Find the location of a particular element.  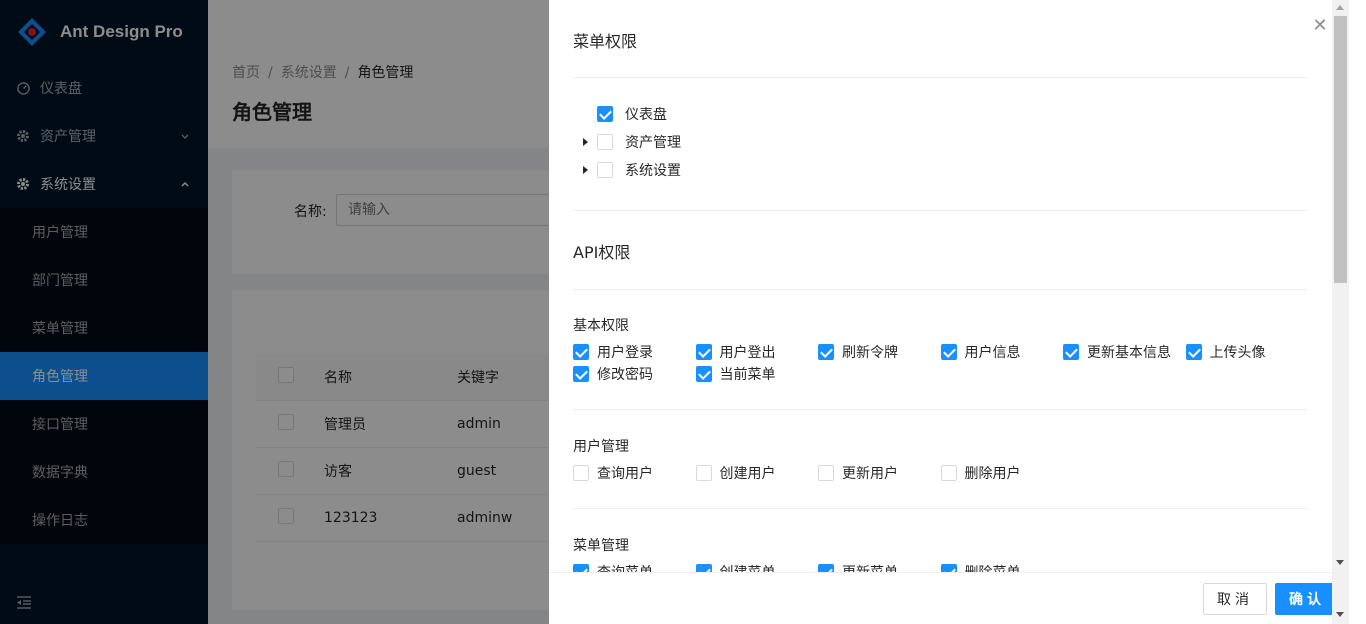

menu-permission-tree: 仪表盘 资产管理 系统设置 is located at coordinates (940, 142).